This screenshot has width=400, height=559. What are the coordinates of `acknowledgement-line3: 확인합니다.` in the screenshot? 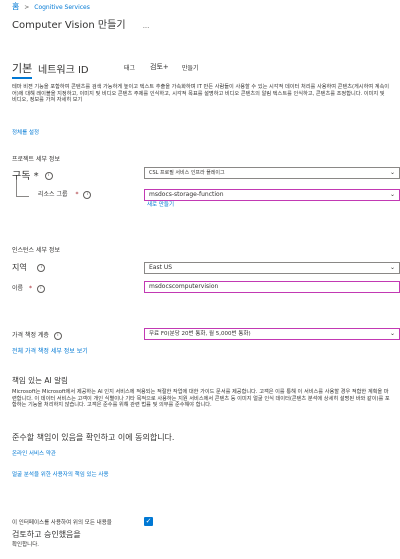 It's located at (26, 545).